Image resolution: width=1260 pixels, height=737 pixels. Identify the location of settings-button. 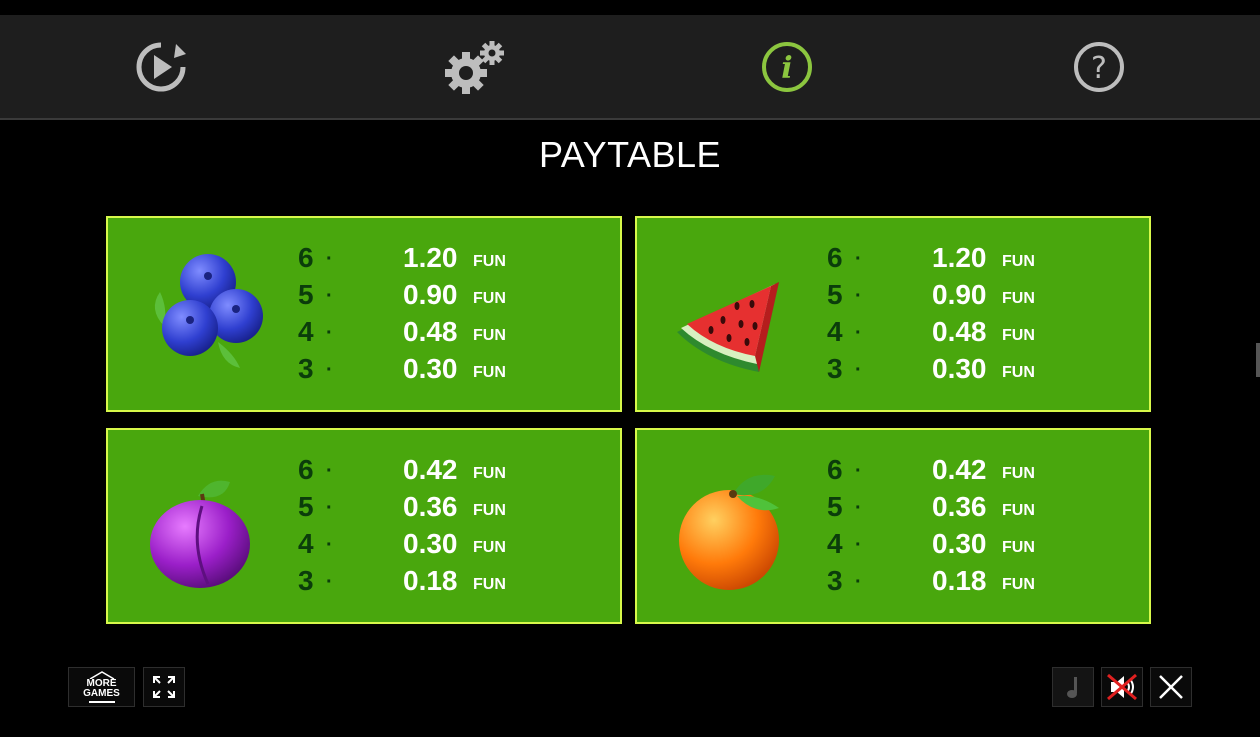
(475, 67).